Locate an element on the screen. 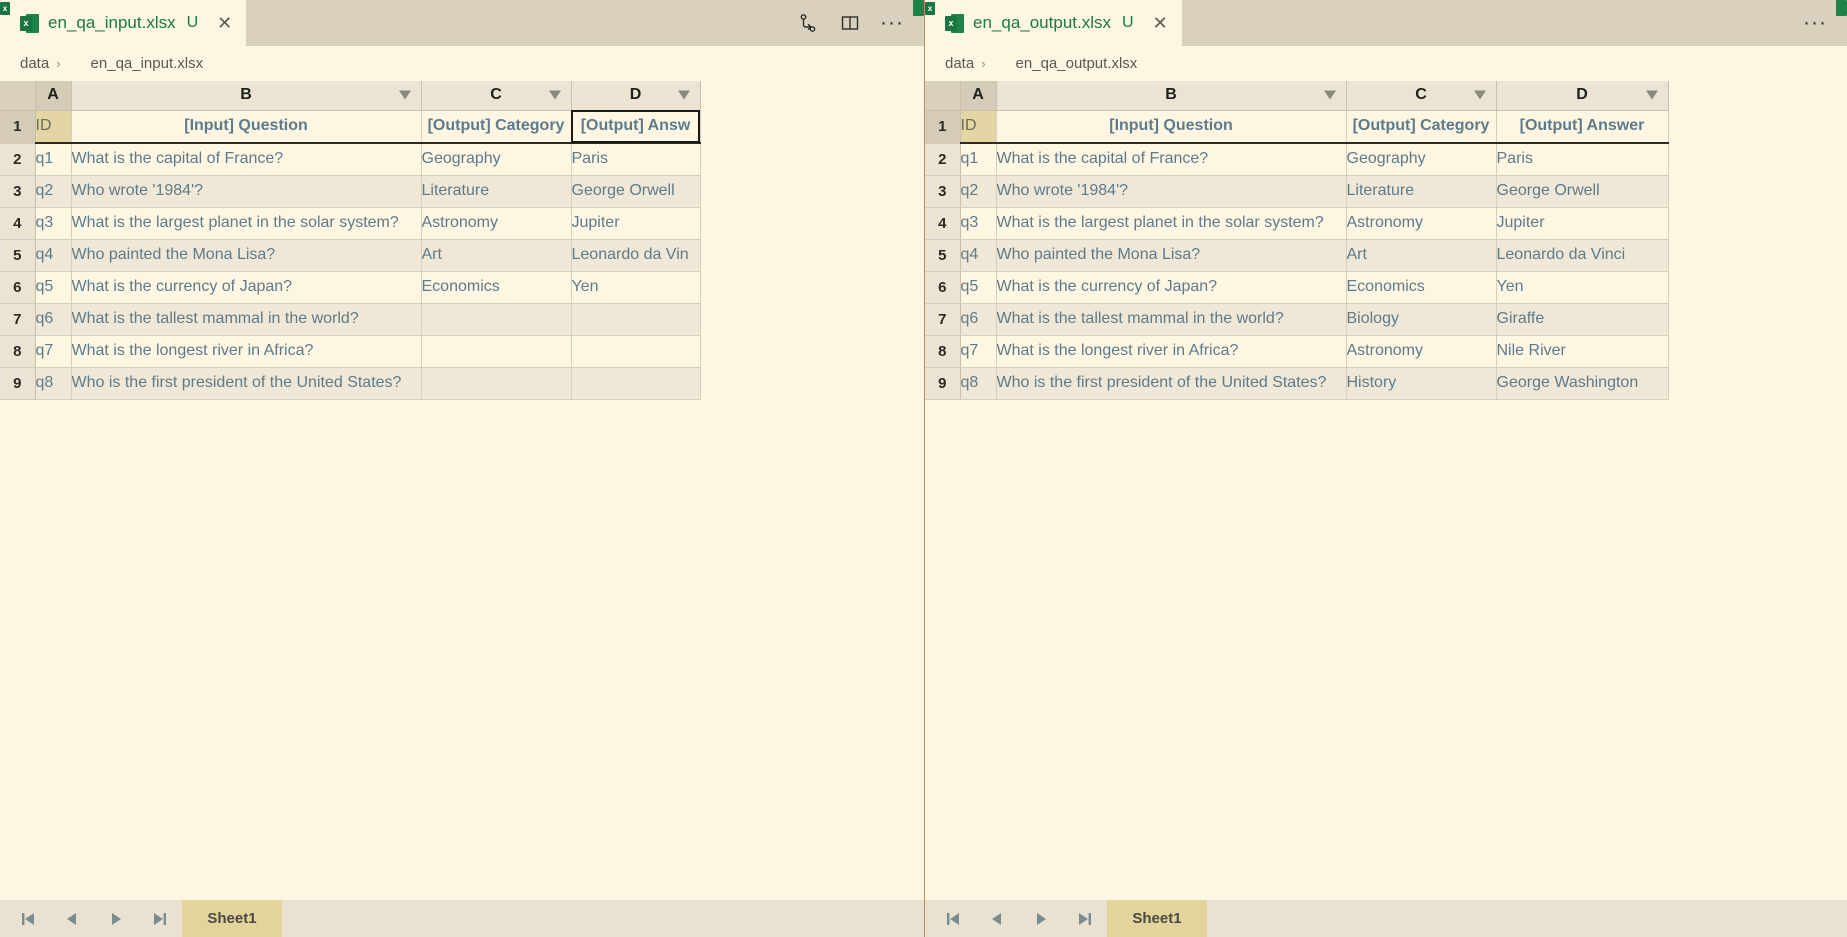 This screenshot has height=937, width=1847. cell-c3: Literature is located at coordinates (1421, 191).